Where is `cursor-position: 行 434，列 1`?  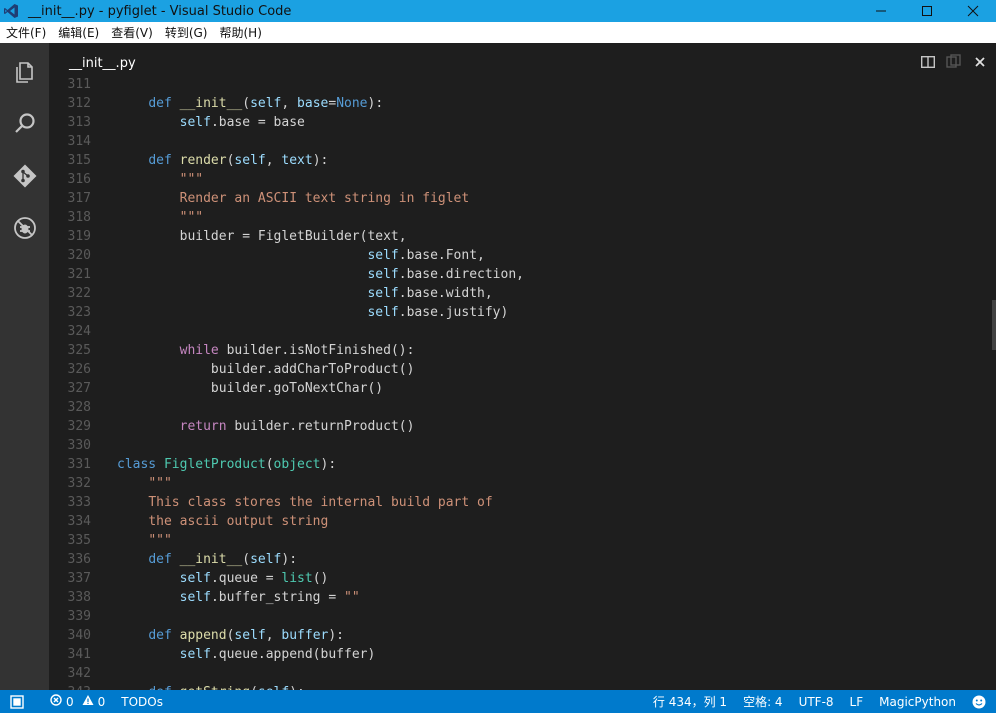
cursor-position: 行 434，列 1 is located at coordinates (690, 701).